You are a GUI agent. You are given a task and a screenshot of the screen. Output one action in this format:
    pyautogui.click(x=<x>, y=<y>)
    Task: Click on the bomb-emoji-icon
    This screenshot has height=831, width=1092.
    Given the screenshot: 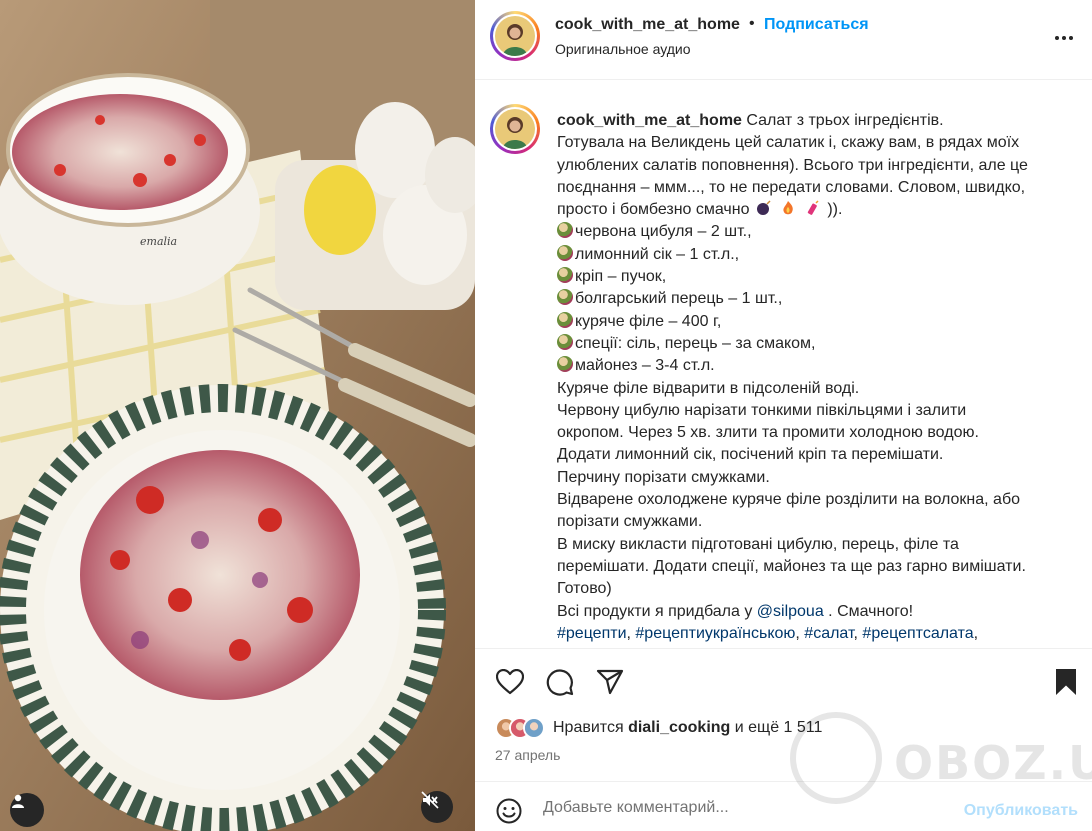 What is the action you would take?
    pyautogui.click(x=763, y=208)
    